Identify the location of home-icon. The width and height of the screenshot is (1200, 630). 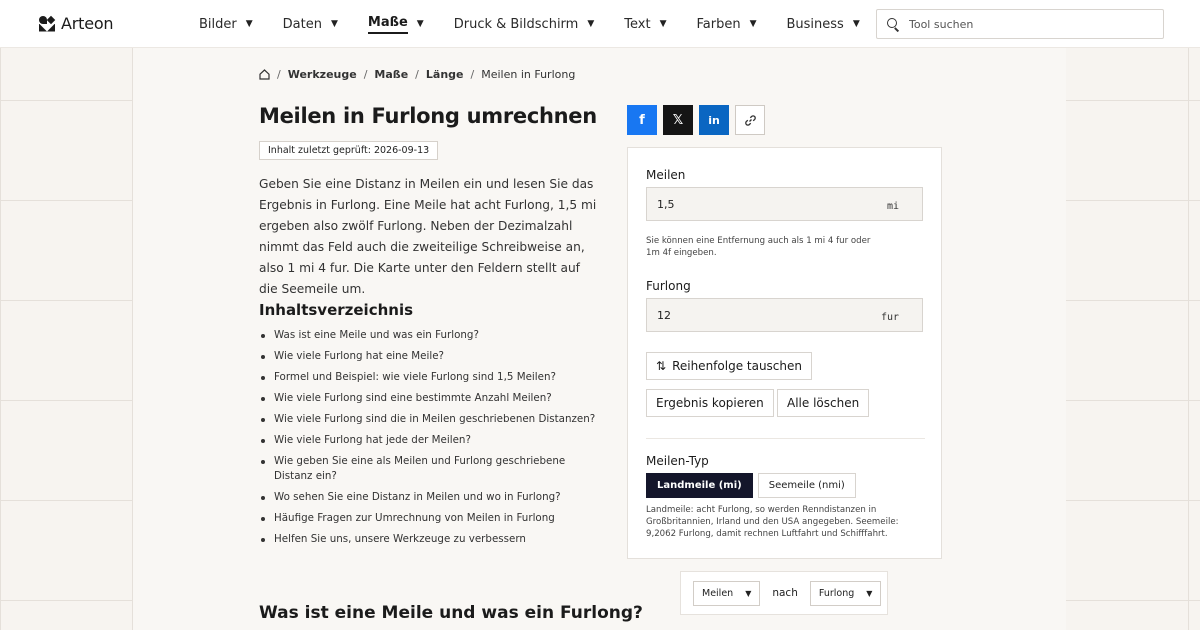
(264, 74).